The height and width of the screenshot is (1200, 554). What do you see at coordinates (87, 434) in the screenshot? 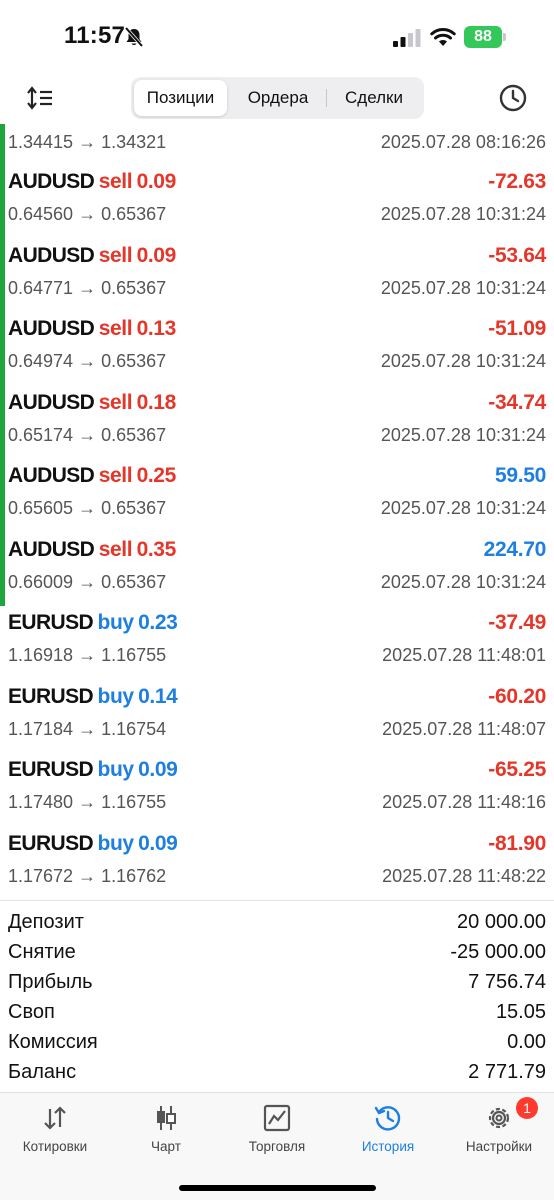
I see `deal-prices: 0.65174 → 0.65367` at bounding box center [87, 434].